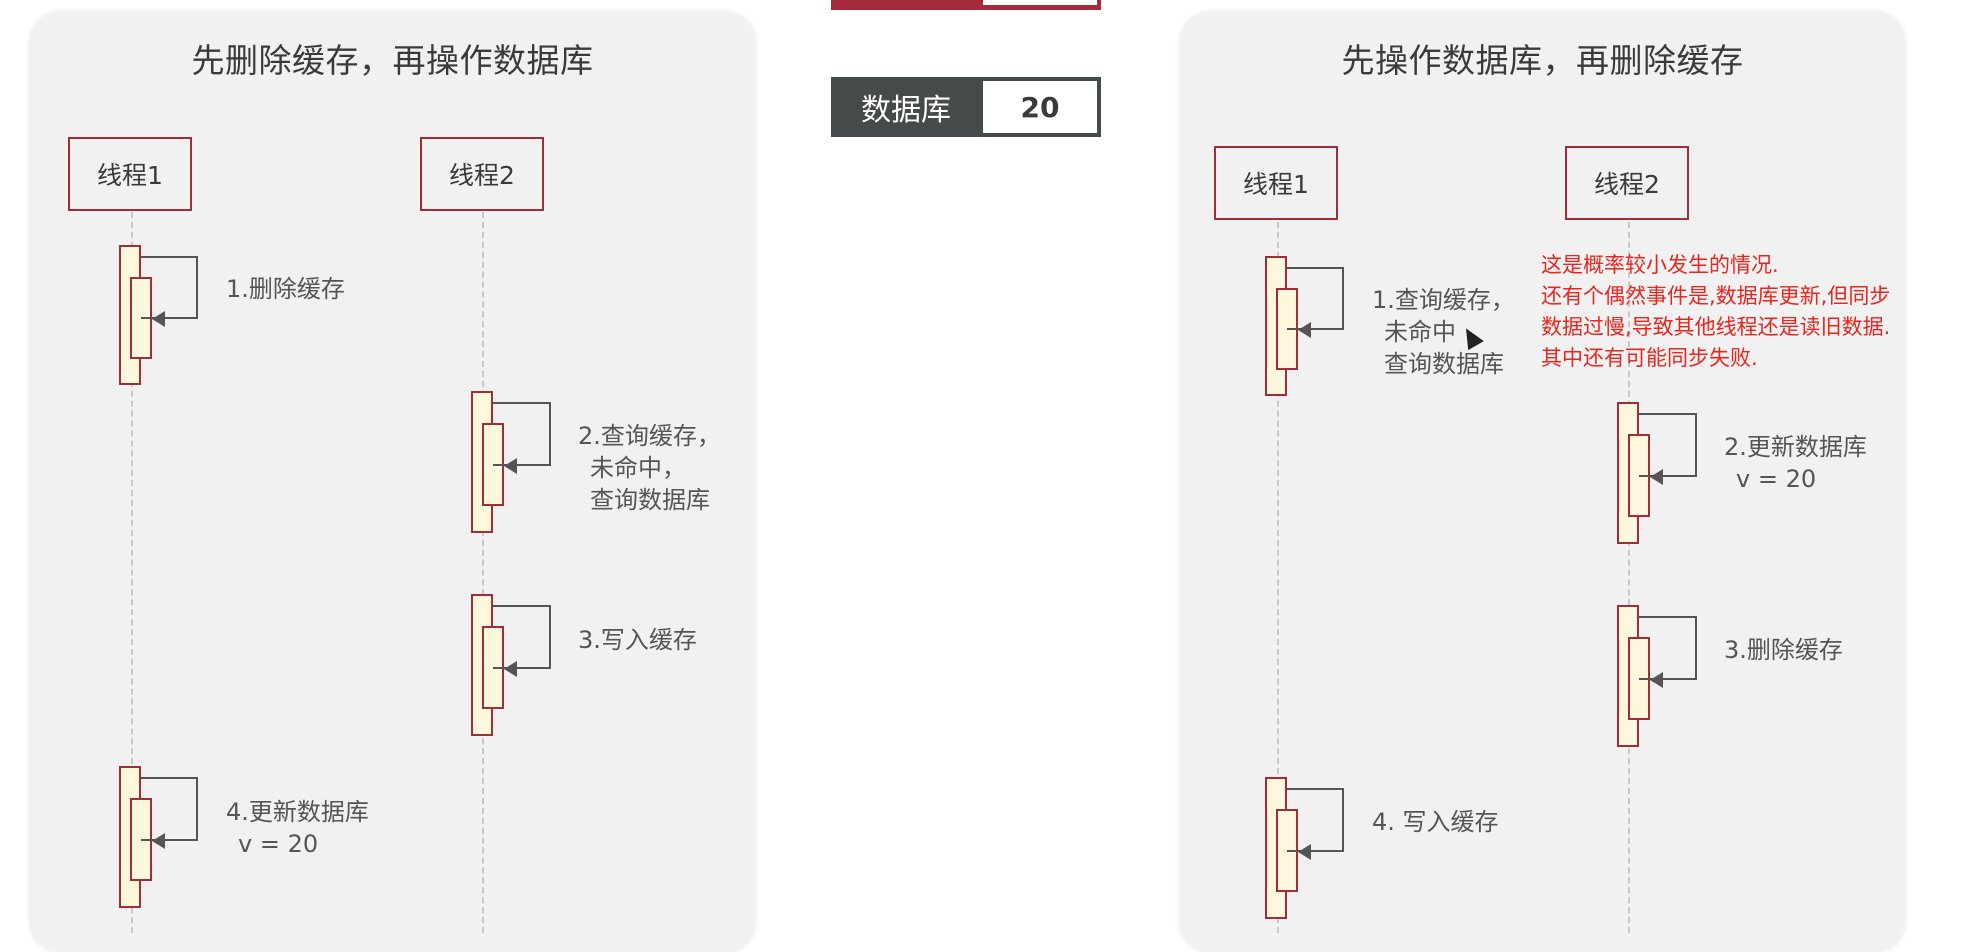  Describe the element at coordinates (510, 466) in the screenshot. I see `left-step2-arrowhead` at that location.